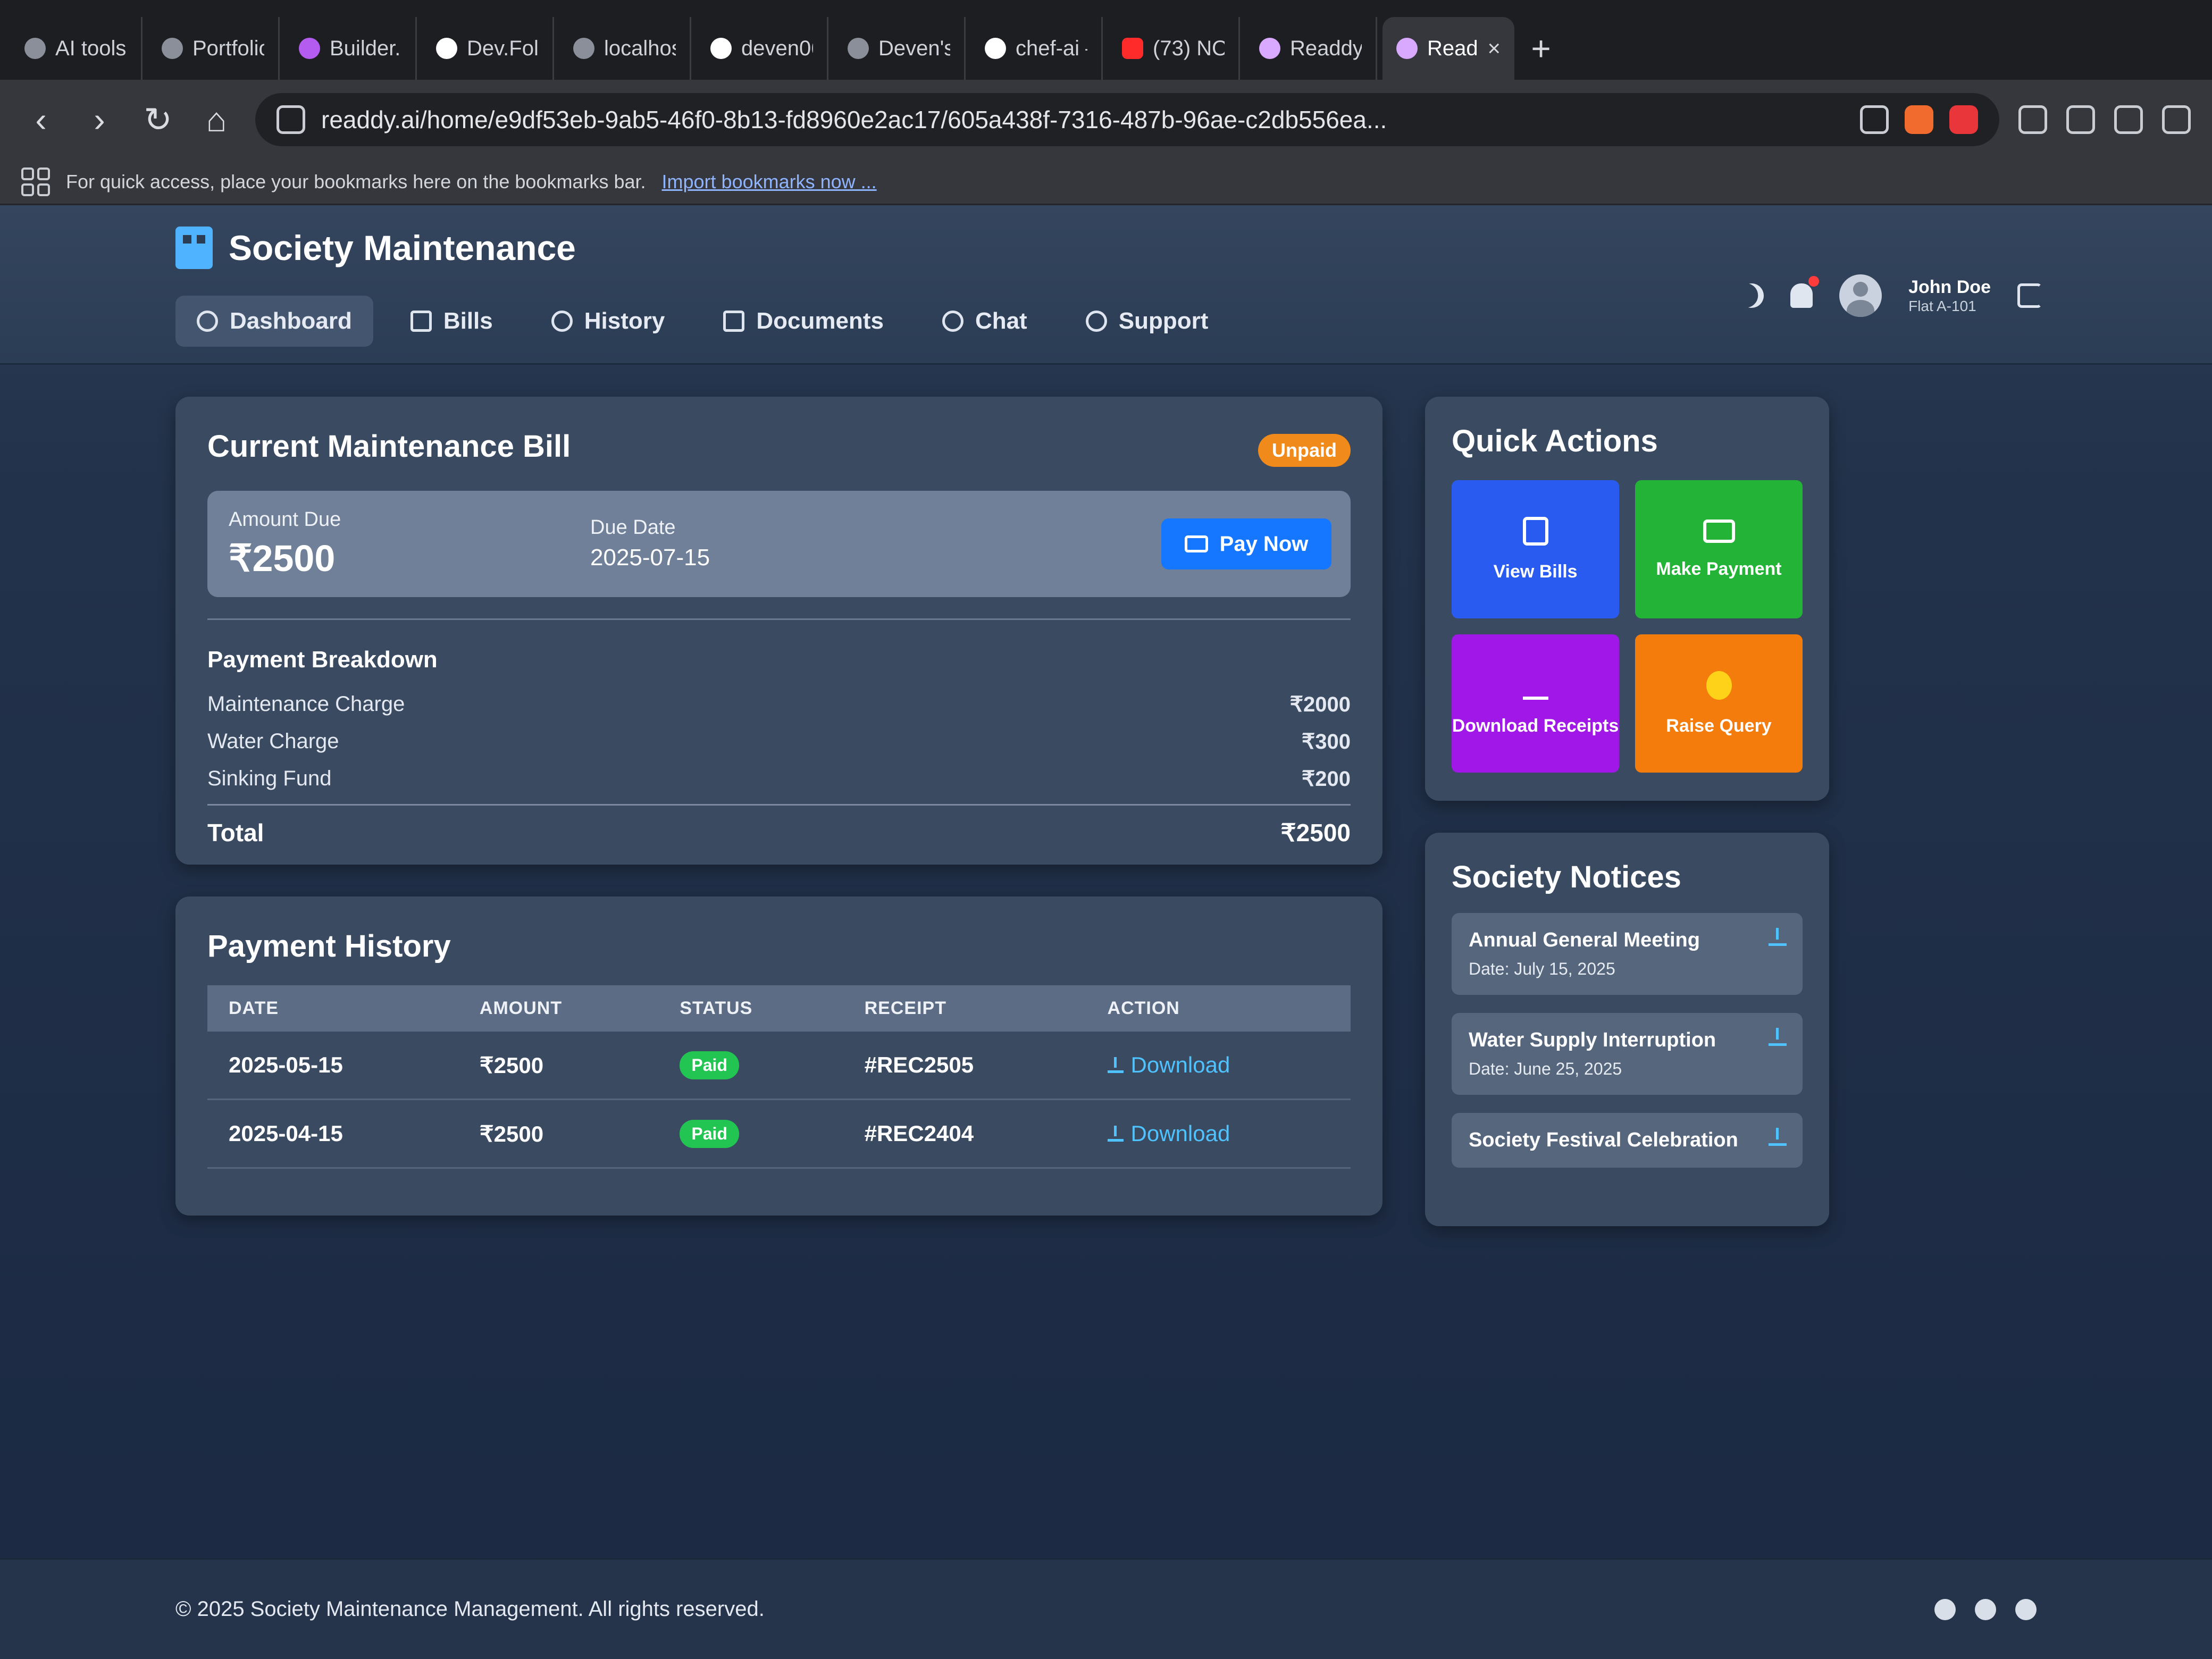  Describe the element at coordinates (1751, 296) in the screenshot. I see `dark-mode-toggle-icon` at that location.